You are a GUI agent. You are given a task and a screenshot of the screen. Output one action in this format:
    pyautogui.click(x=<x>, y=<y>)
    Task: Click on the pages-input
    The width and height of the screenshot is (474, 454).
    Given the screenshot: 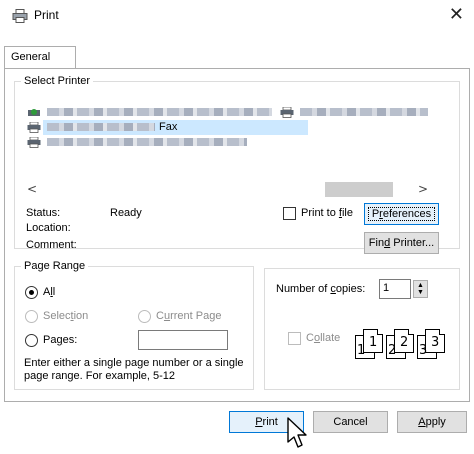 What is the action you would take?
    pyautogui.click(x=183, y=340)
    